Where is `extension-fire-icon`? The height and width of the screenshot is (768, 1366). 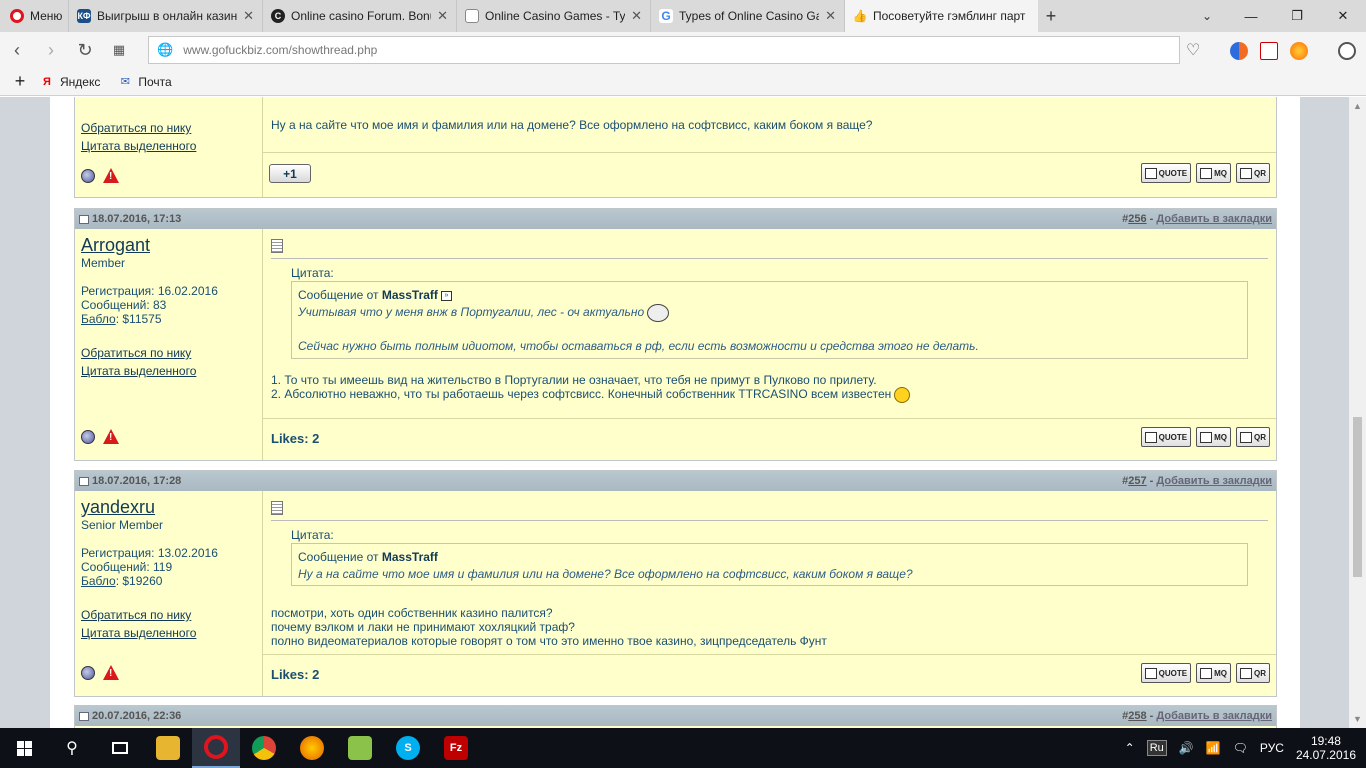 extension-fire-icon is located at coordinates (1299, 51).